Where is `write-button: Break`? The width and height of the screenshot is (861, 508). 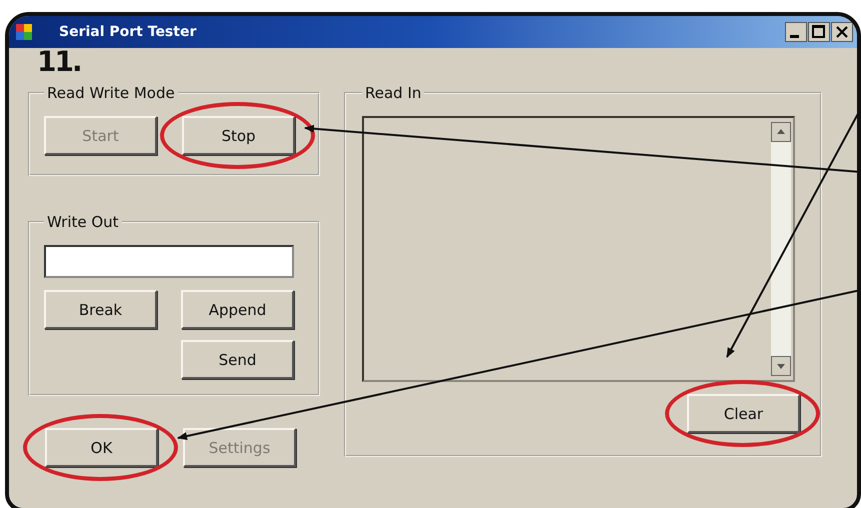 write-button: Break is located at coordinates (100, 309).